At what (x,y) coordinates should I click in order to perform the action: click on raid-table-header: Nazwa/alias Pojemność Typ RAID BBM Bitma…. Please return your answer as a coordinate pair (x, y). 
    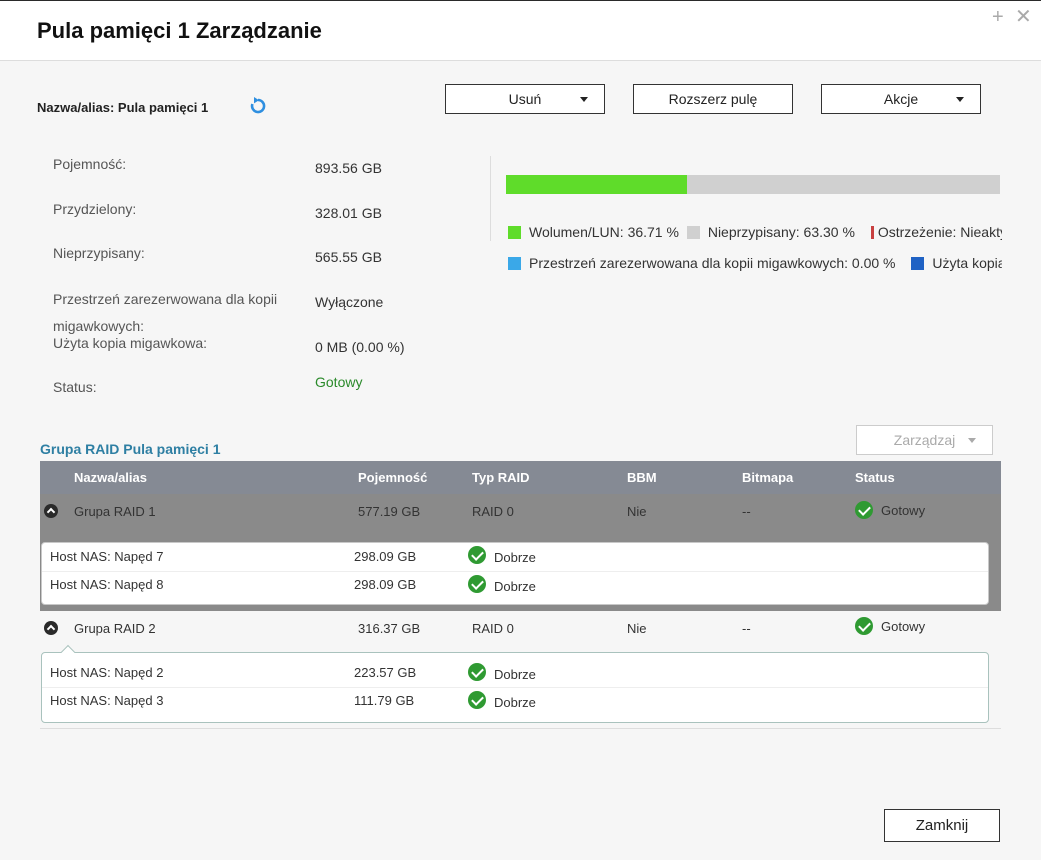
    Looking at the image, I should click on (520, 477).